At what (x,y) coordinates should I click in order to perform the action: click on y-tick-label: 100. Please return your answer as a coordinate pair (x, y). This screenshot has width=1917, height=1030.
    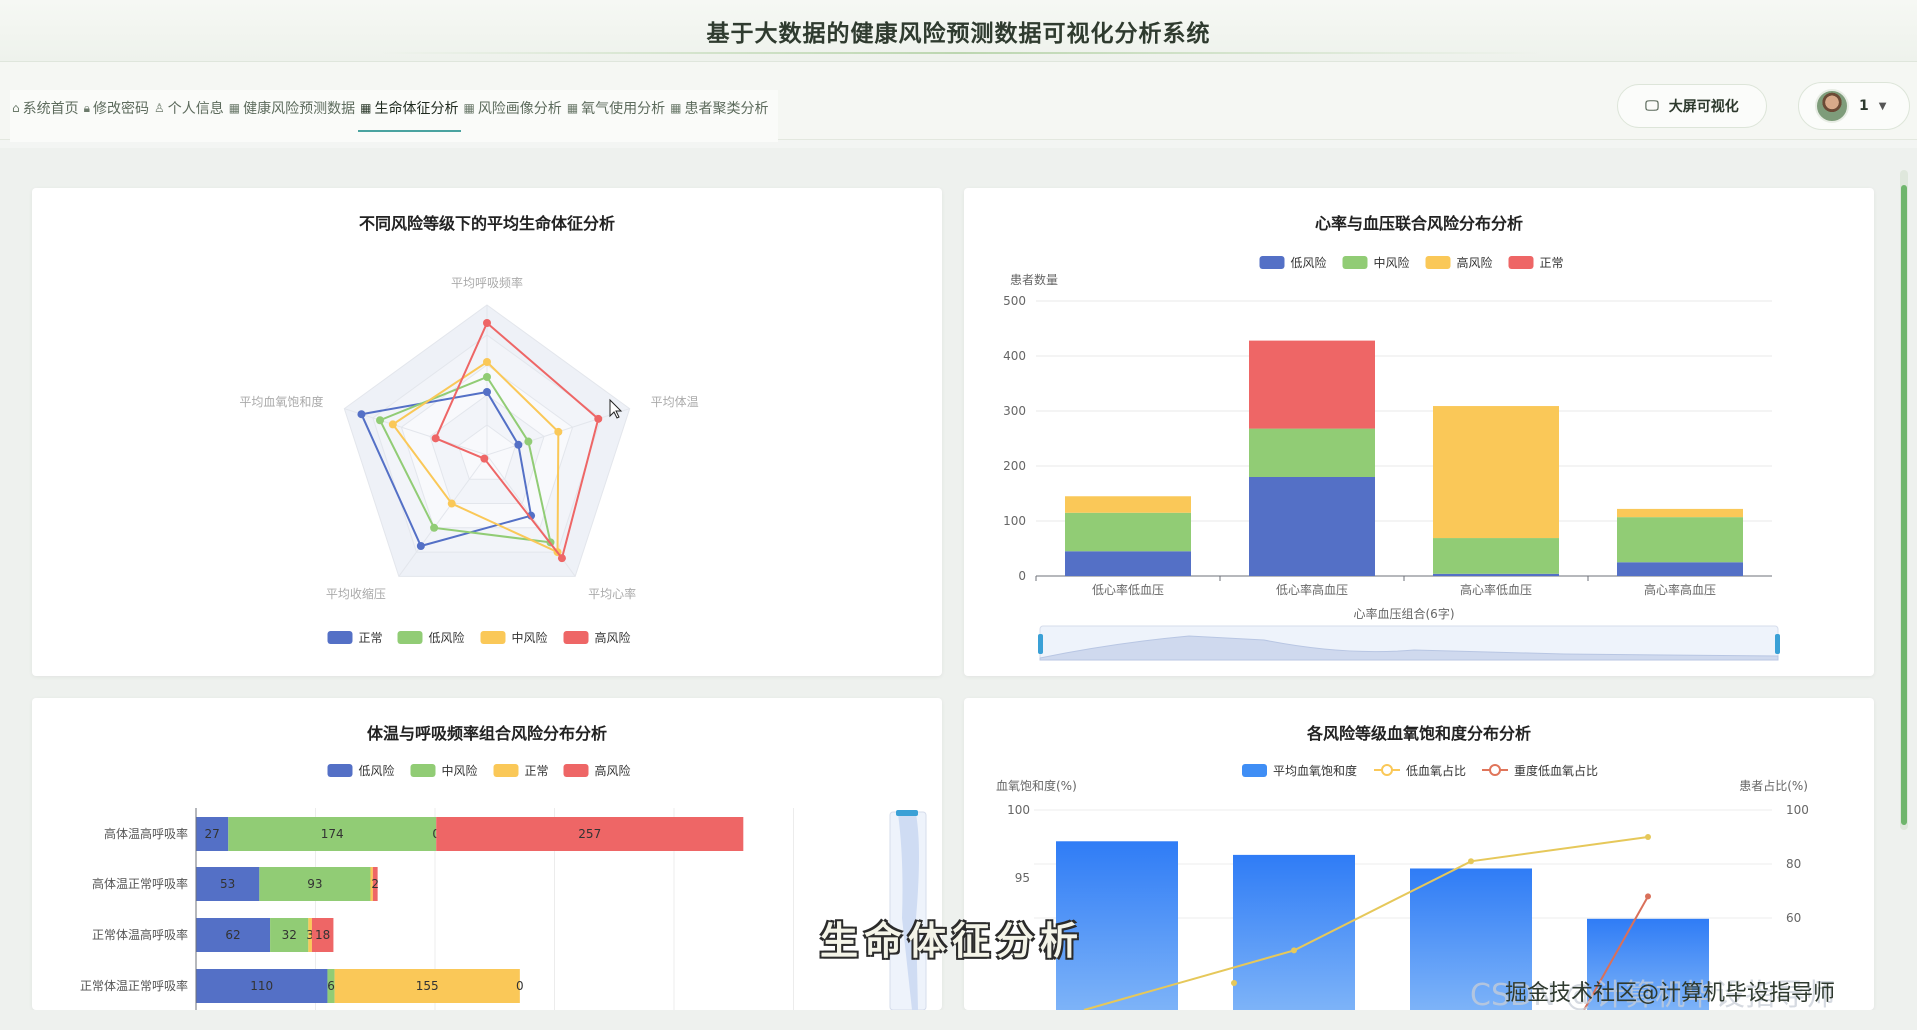
    Looking at the image, I should click on (1014, 521).